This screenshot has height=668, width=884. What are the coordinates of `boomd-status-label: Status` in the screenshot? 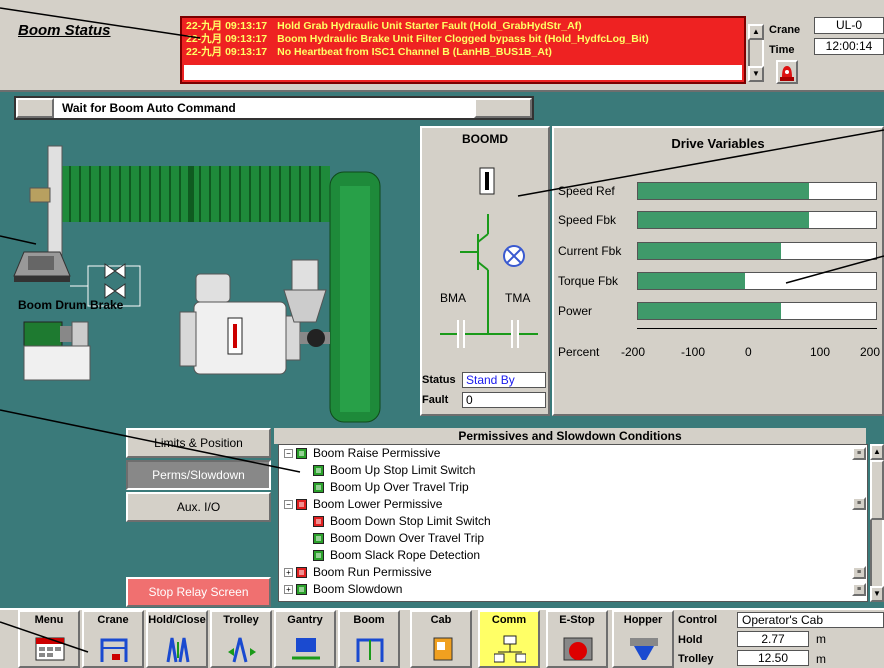 It's located at (439, 380).